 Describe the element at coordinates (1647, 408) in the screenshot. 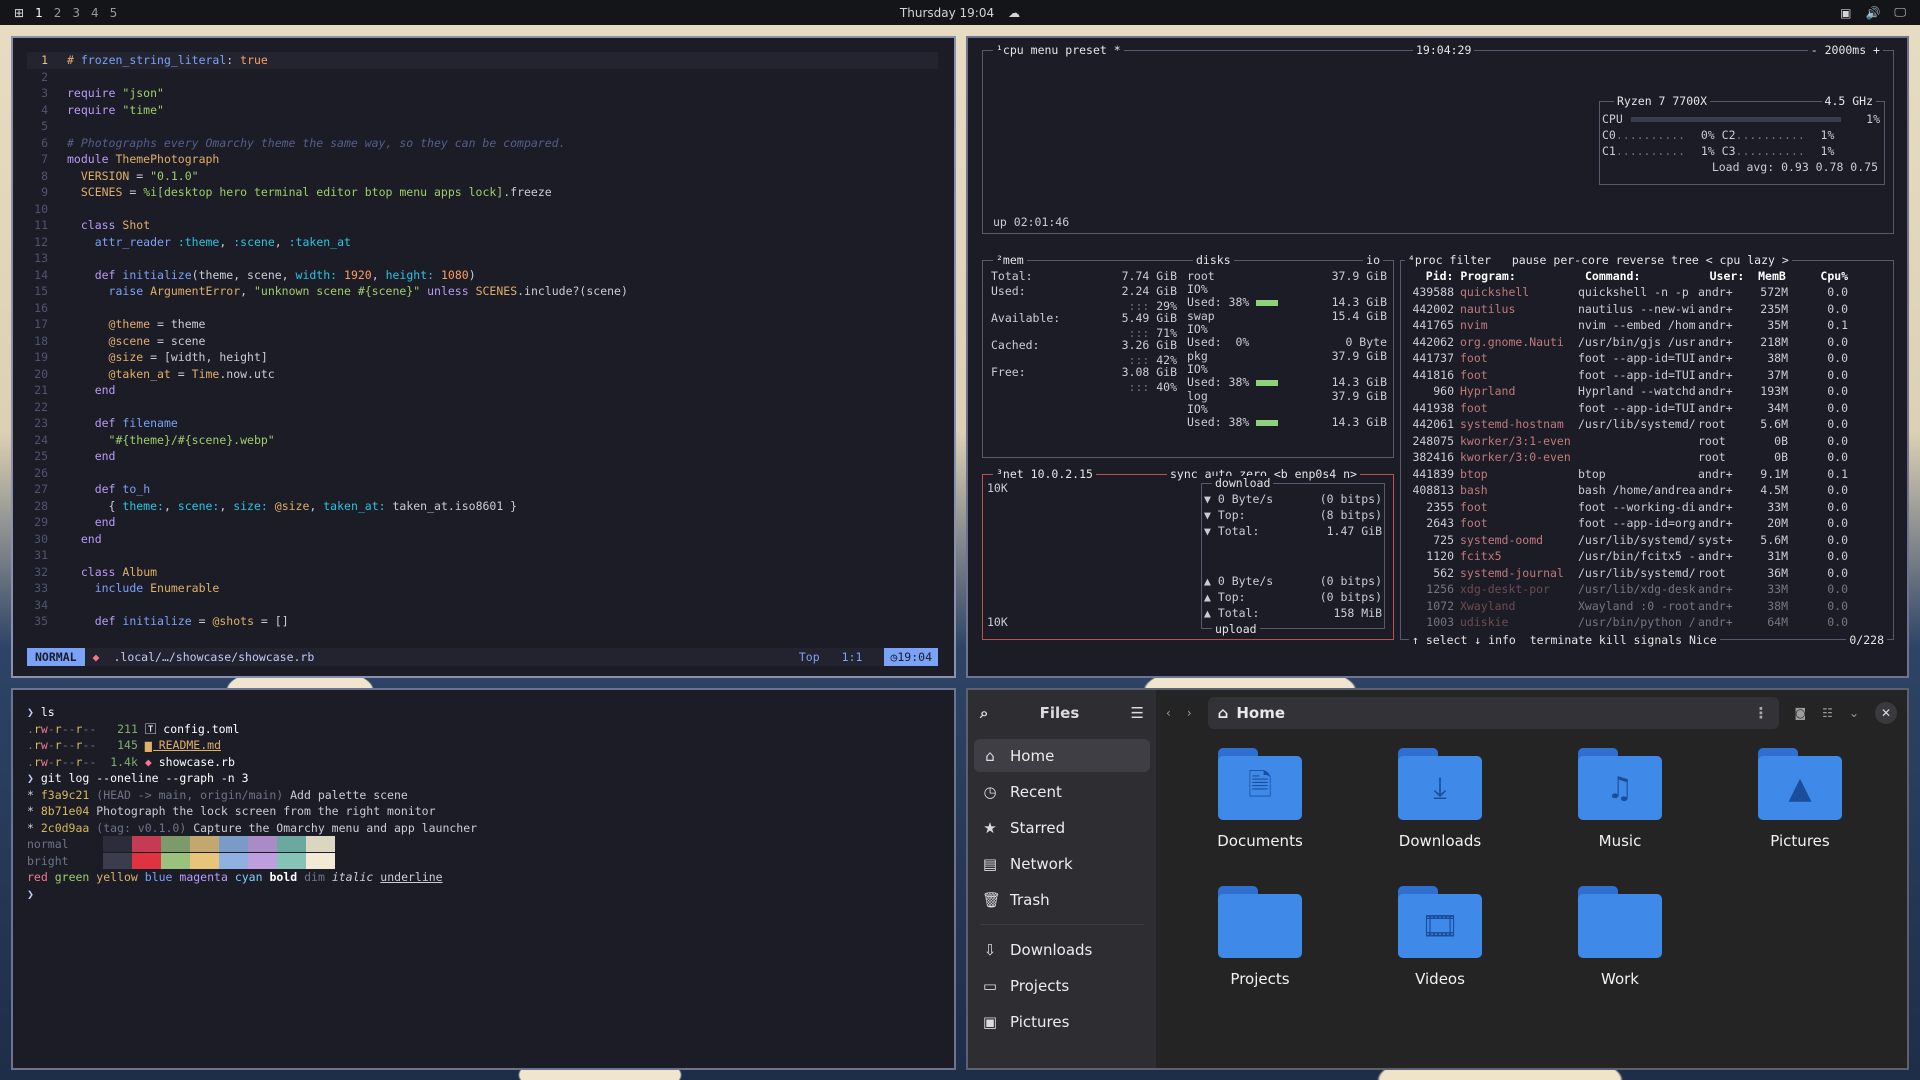

I see `proc-row: 441938 foot foot --app-id=TUI.andr+ 34M 0.0` at that location.